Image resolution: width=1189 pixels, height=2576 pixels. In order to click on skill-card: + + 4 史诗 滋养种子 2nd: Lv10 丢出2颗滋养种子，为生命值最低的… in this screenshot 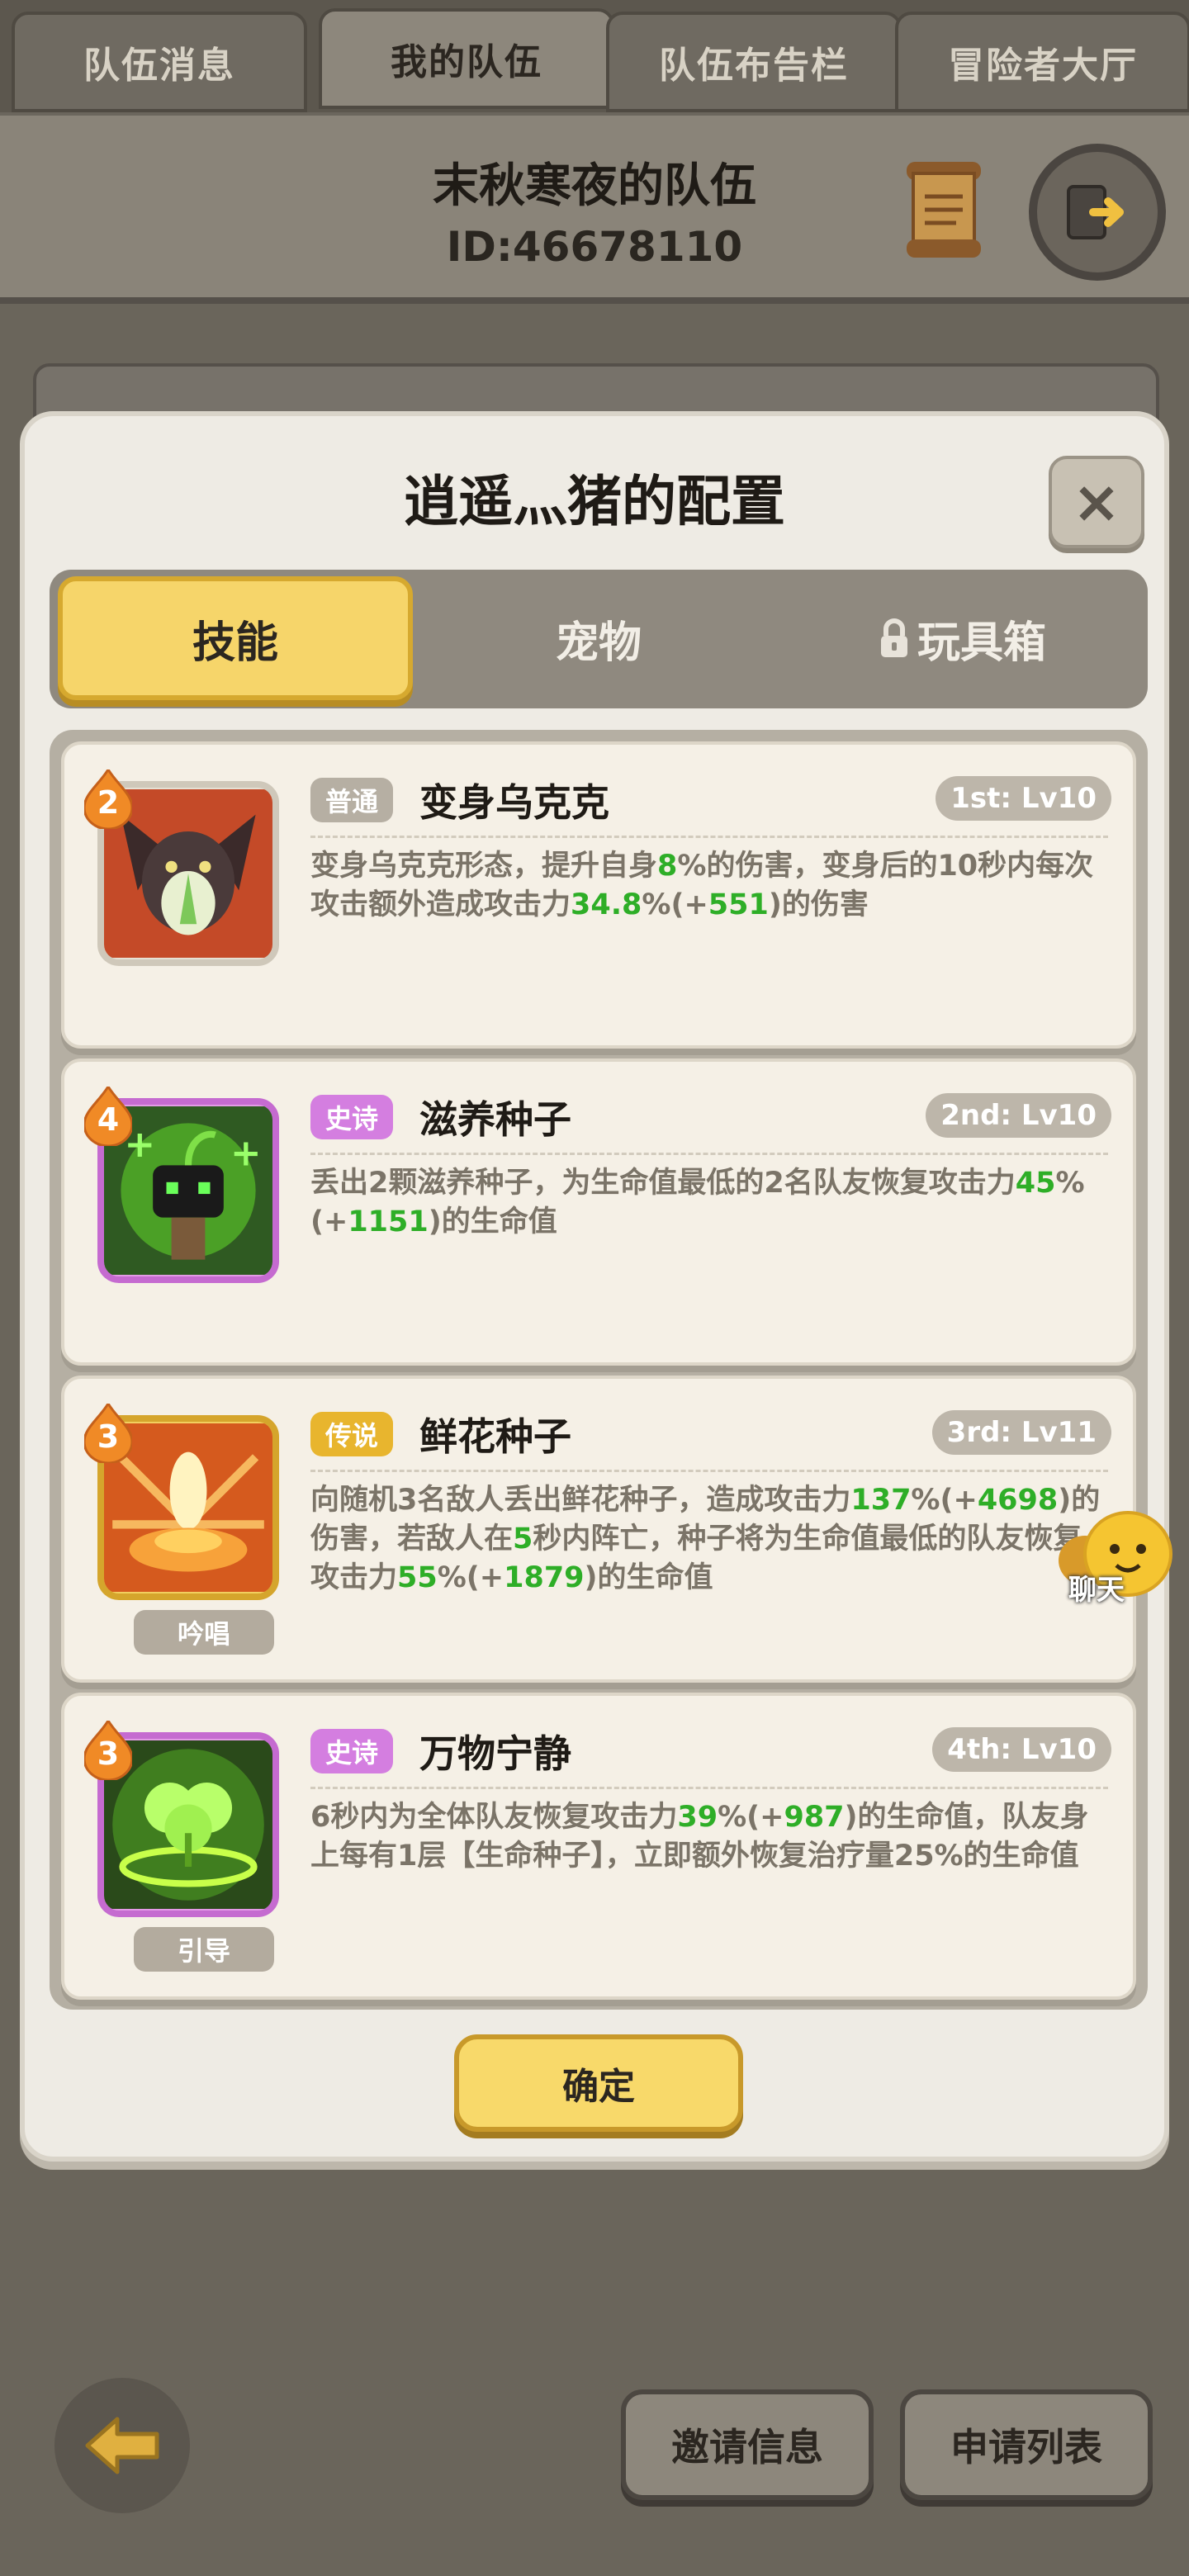, I will do `click(598, 1212)`.